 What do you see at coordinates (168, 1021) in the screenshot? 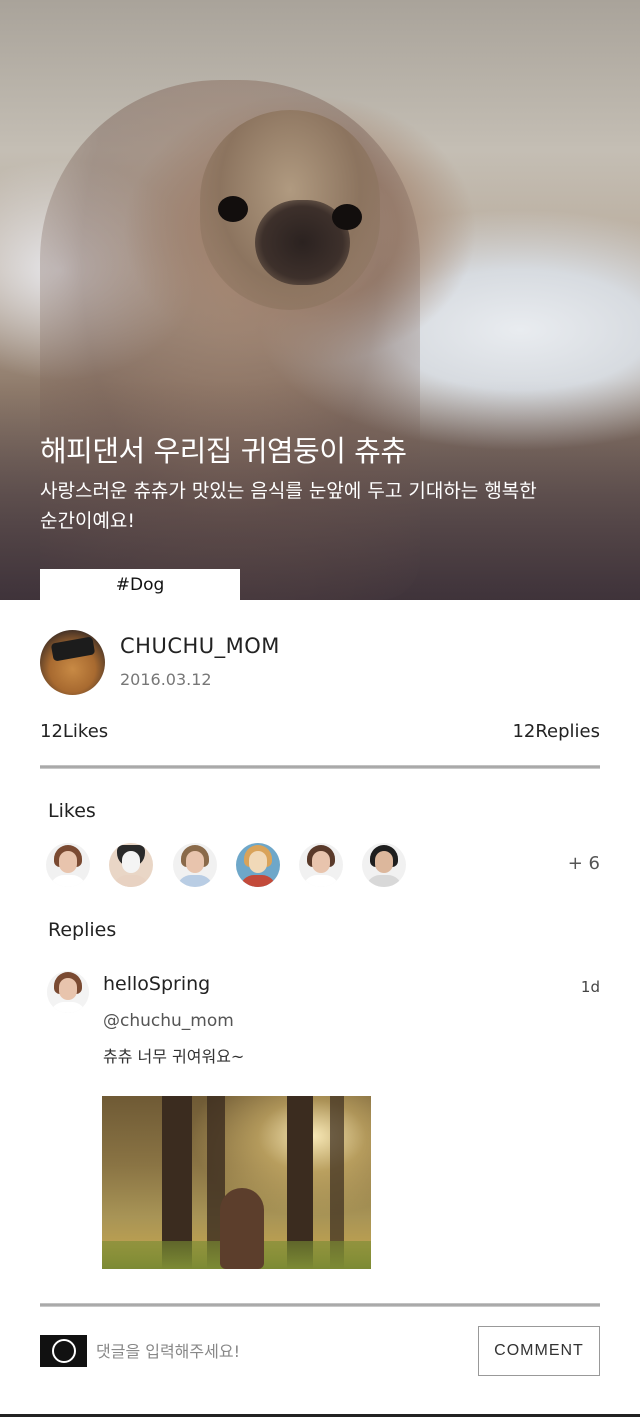
I see `reply-mention: @chuchu_mom` at bounding box center [168, 1021].